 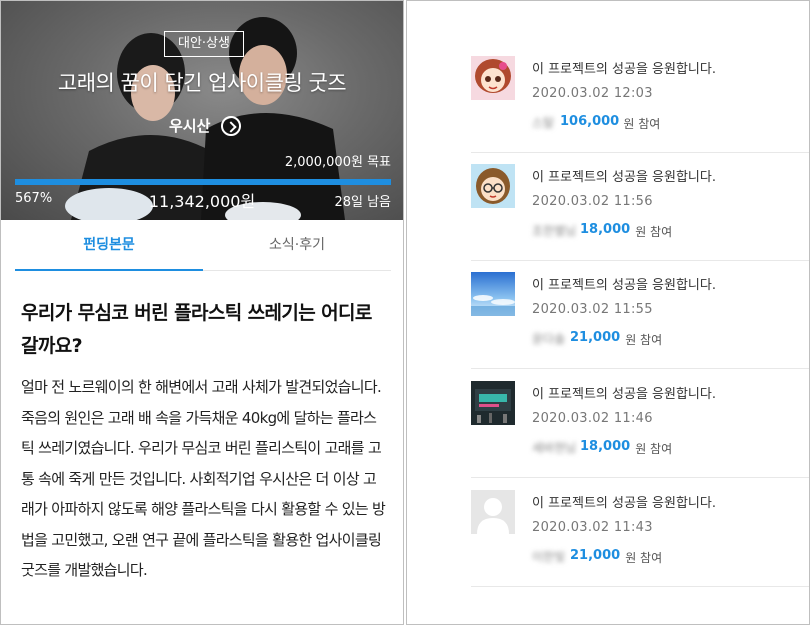 I want to click on supporter-time: 2020.03.02 11:55, so click(x=592, y=309).